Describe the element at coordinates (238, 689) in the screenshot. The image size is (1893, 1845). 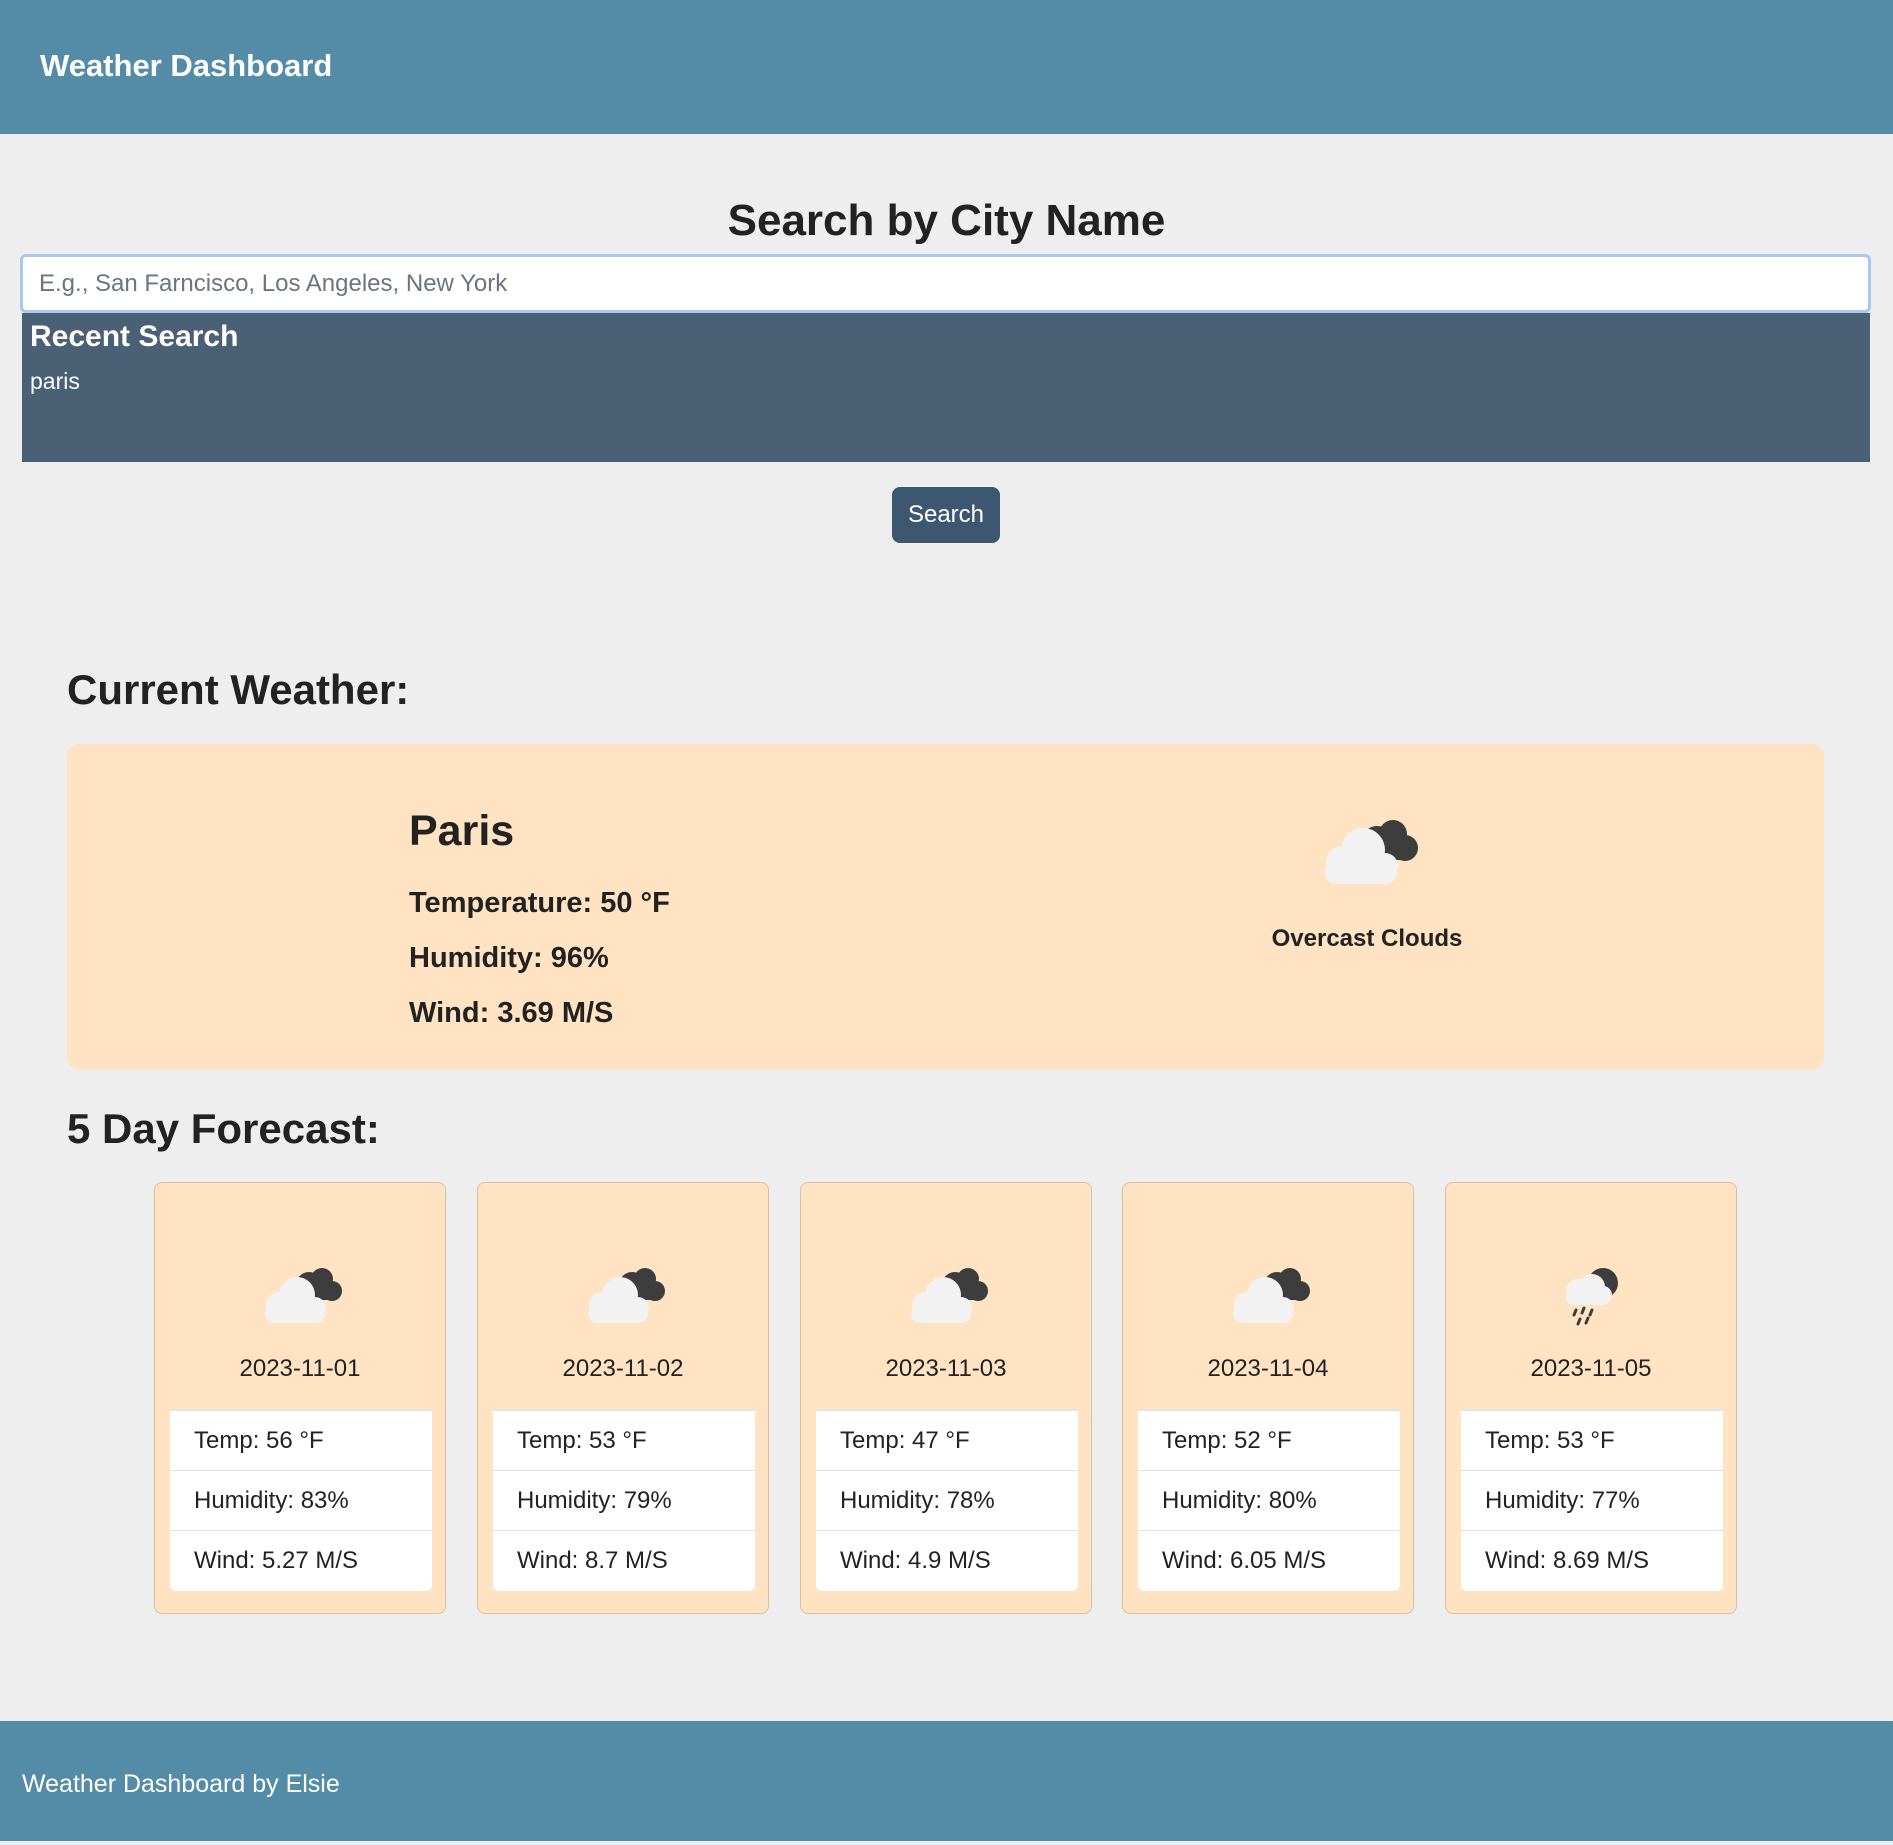
I see `current-weather-heading: Current Weather:` at that location.